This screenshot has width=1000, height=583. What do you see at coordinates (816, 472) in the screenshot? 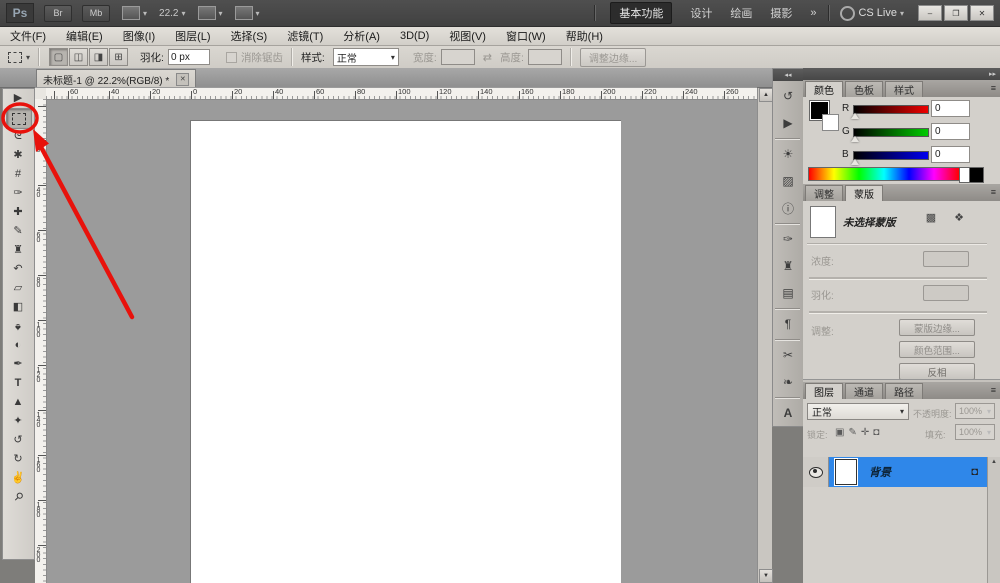
I see `layer-visibility-cell` at bounding box center [816, 472].